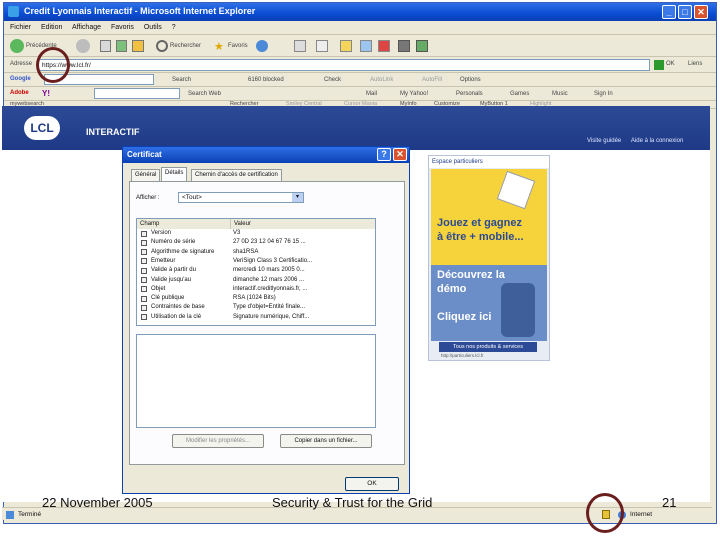 The image size is (720, 540). I want to click on field-name: Version, so click(161, 233).